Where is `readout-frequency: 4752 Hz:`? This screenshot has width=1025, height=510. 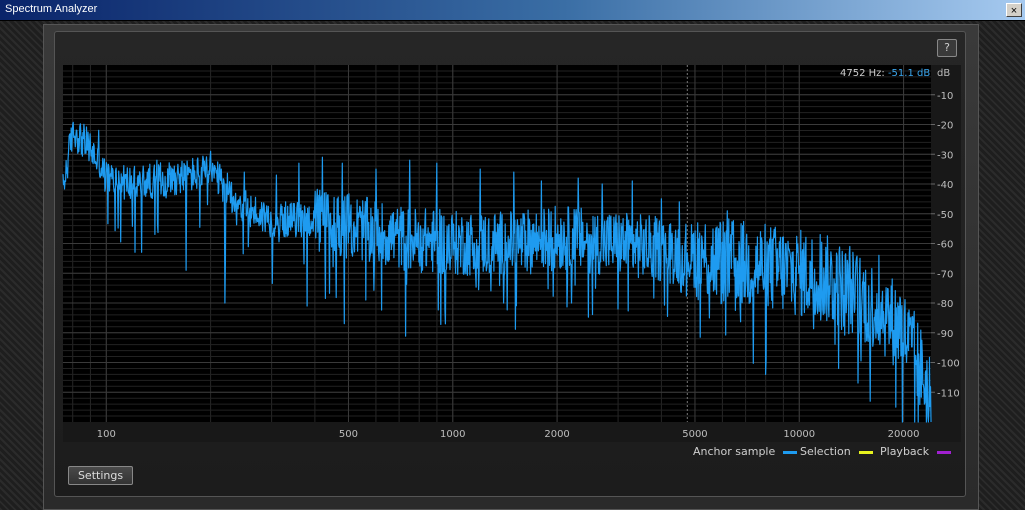 readout-frequency: 4752 Hz: is located at coordinates (862, 73).